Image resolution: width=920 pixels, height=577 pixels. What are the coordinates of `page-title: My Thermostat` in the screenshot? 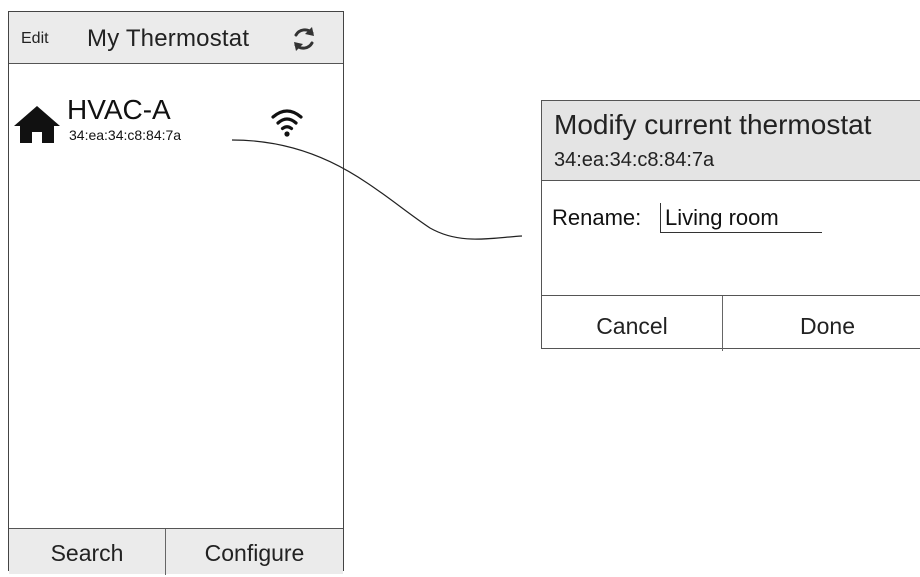 It's located at (168, 38).